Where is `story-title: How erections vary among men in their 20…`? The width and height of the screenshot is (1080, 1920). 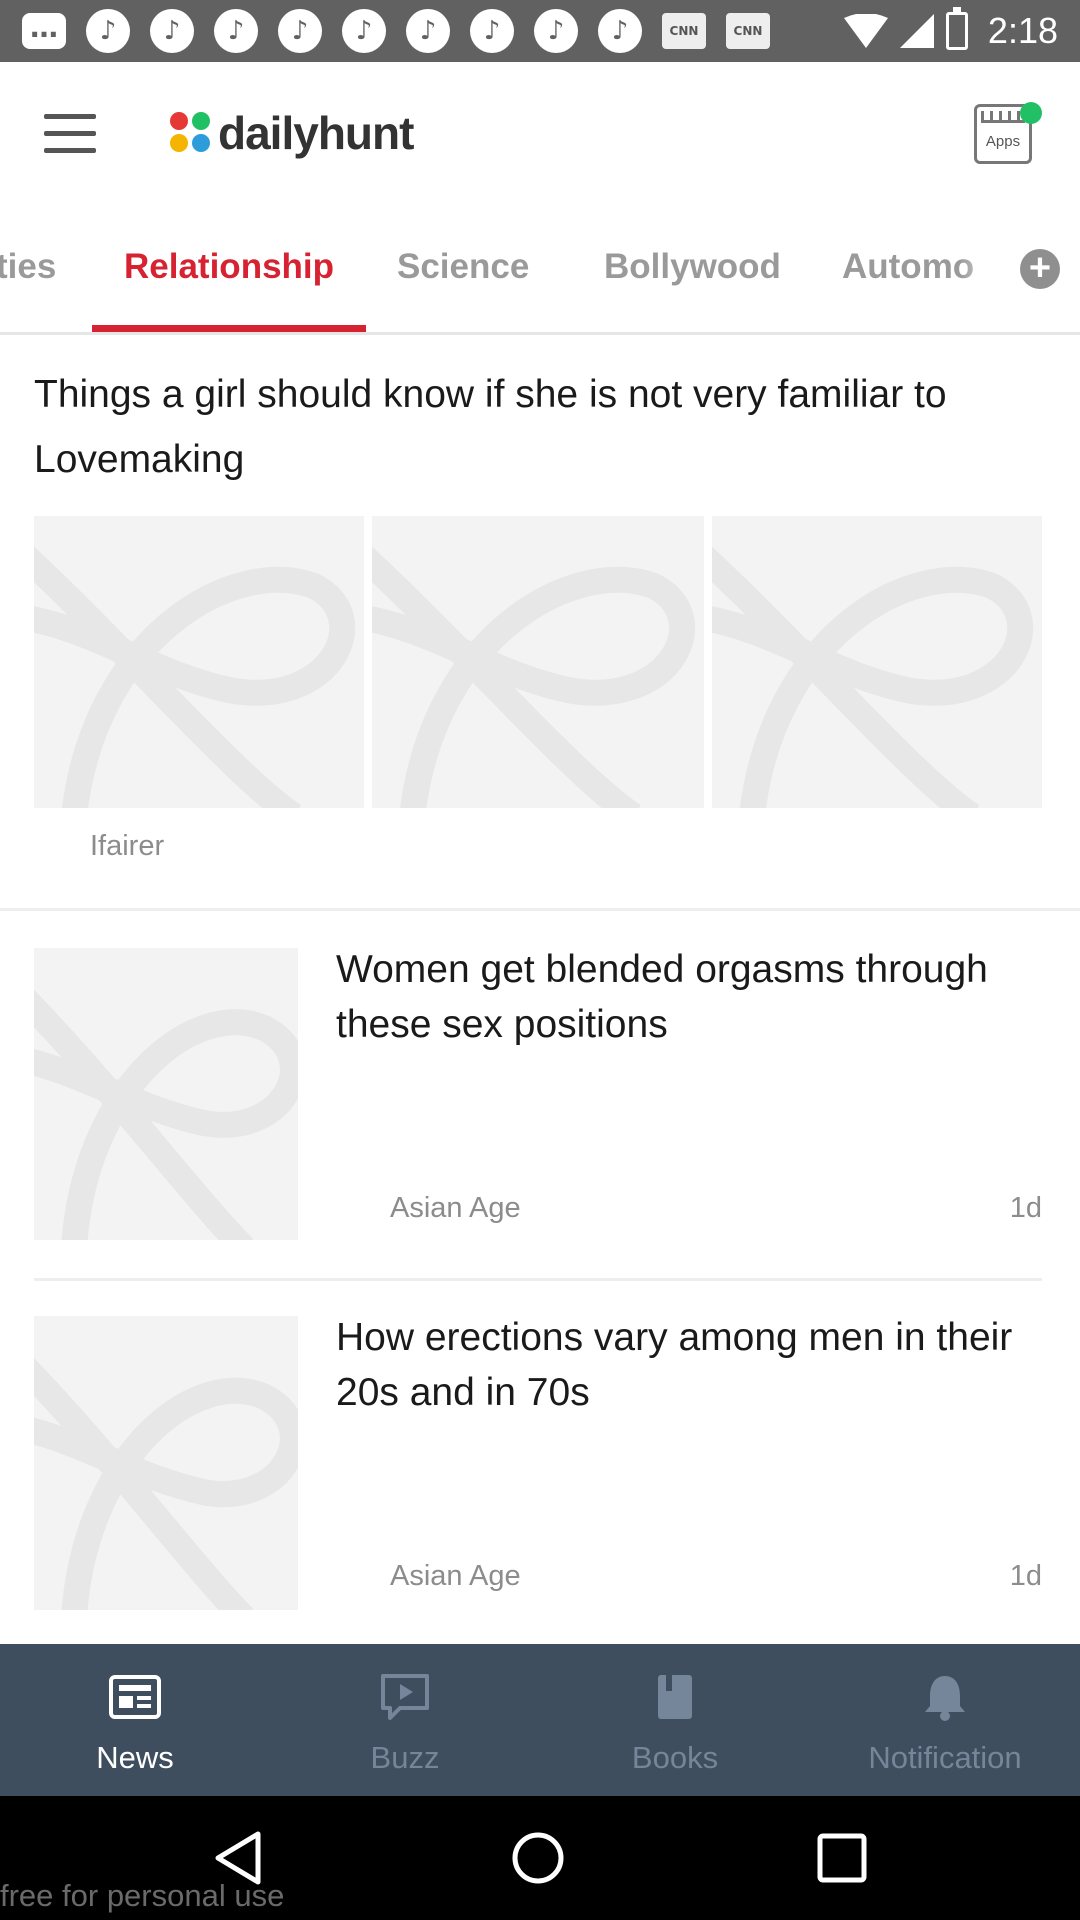
story-title: How erections vary among men in their 20… is located at coordinates (686, 1365).